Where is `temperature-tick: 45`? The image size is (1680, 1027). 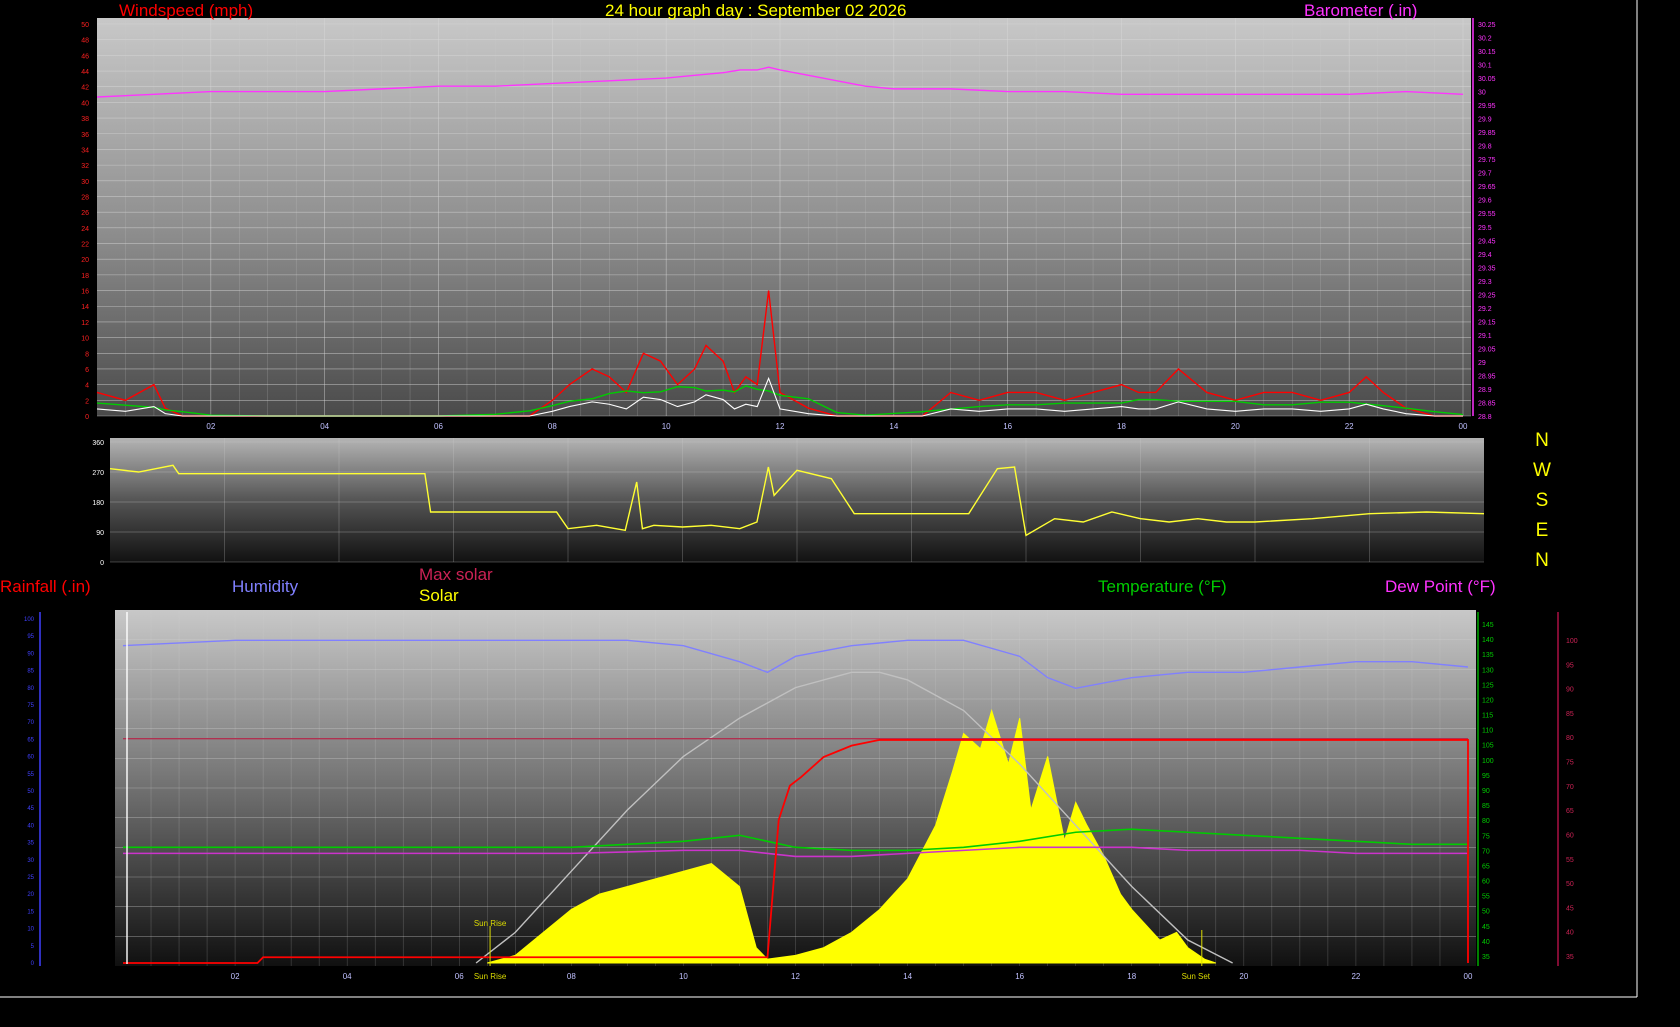 temperature-tick: 45 is located at coordinates (1486, 927).